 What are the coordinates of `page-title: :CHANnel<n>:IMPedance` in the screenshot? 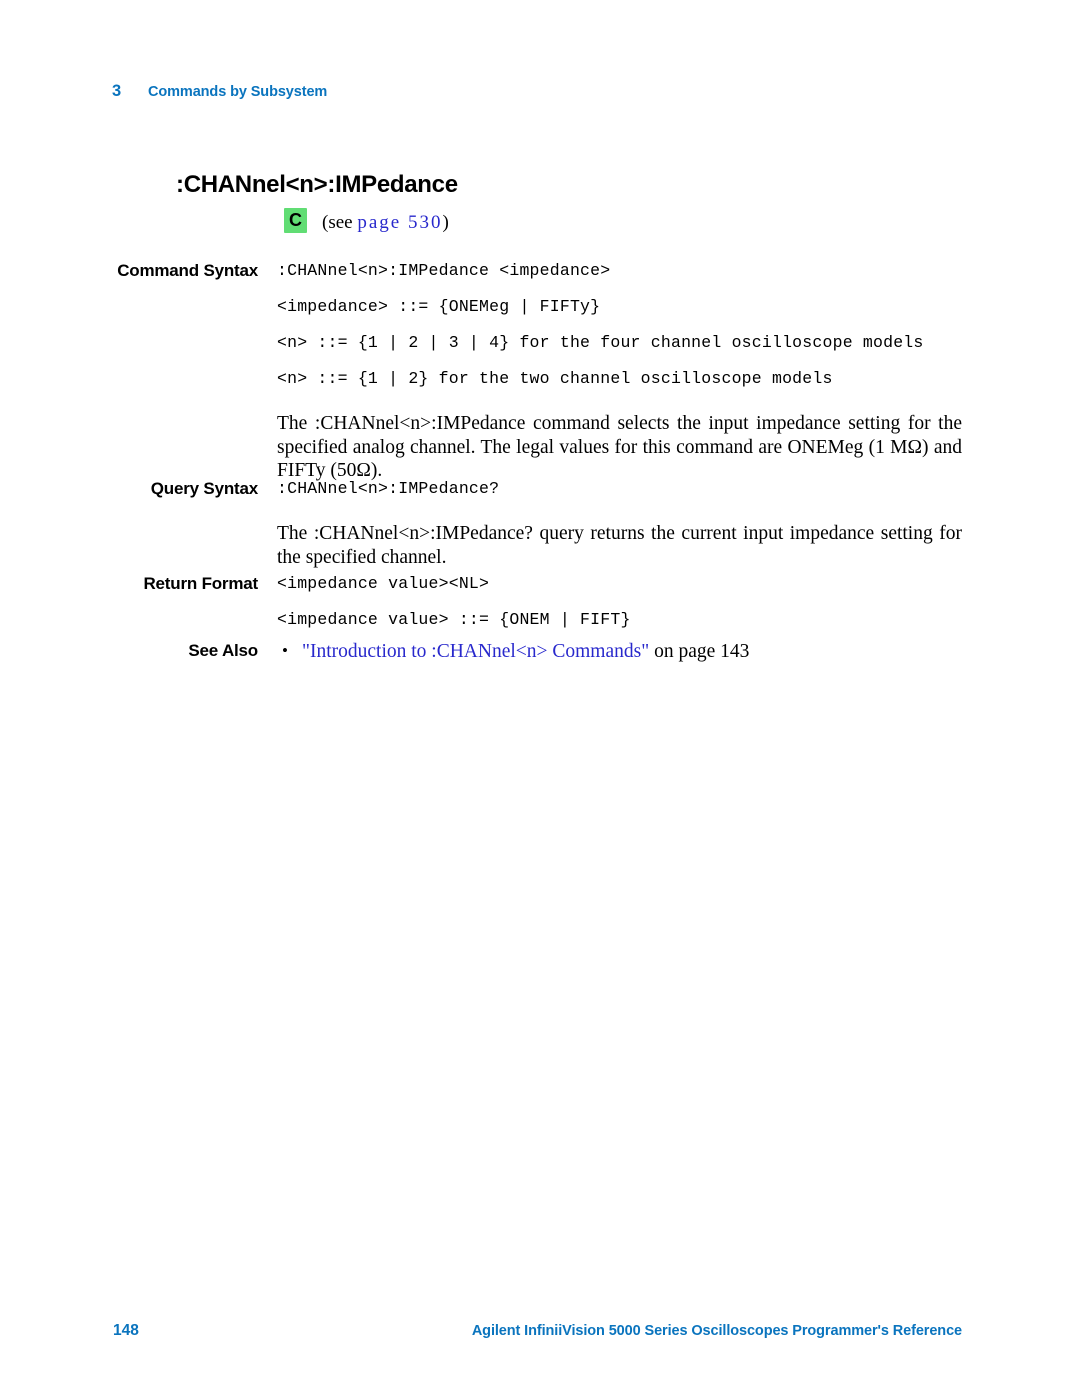 It's located at (317, 184).